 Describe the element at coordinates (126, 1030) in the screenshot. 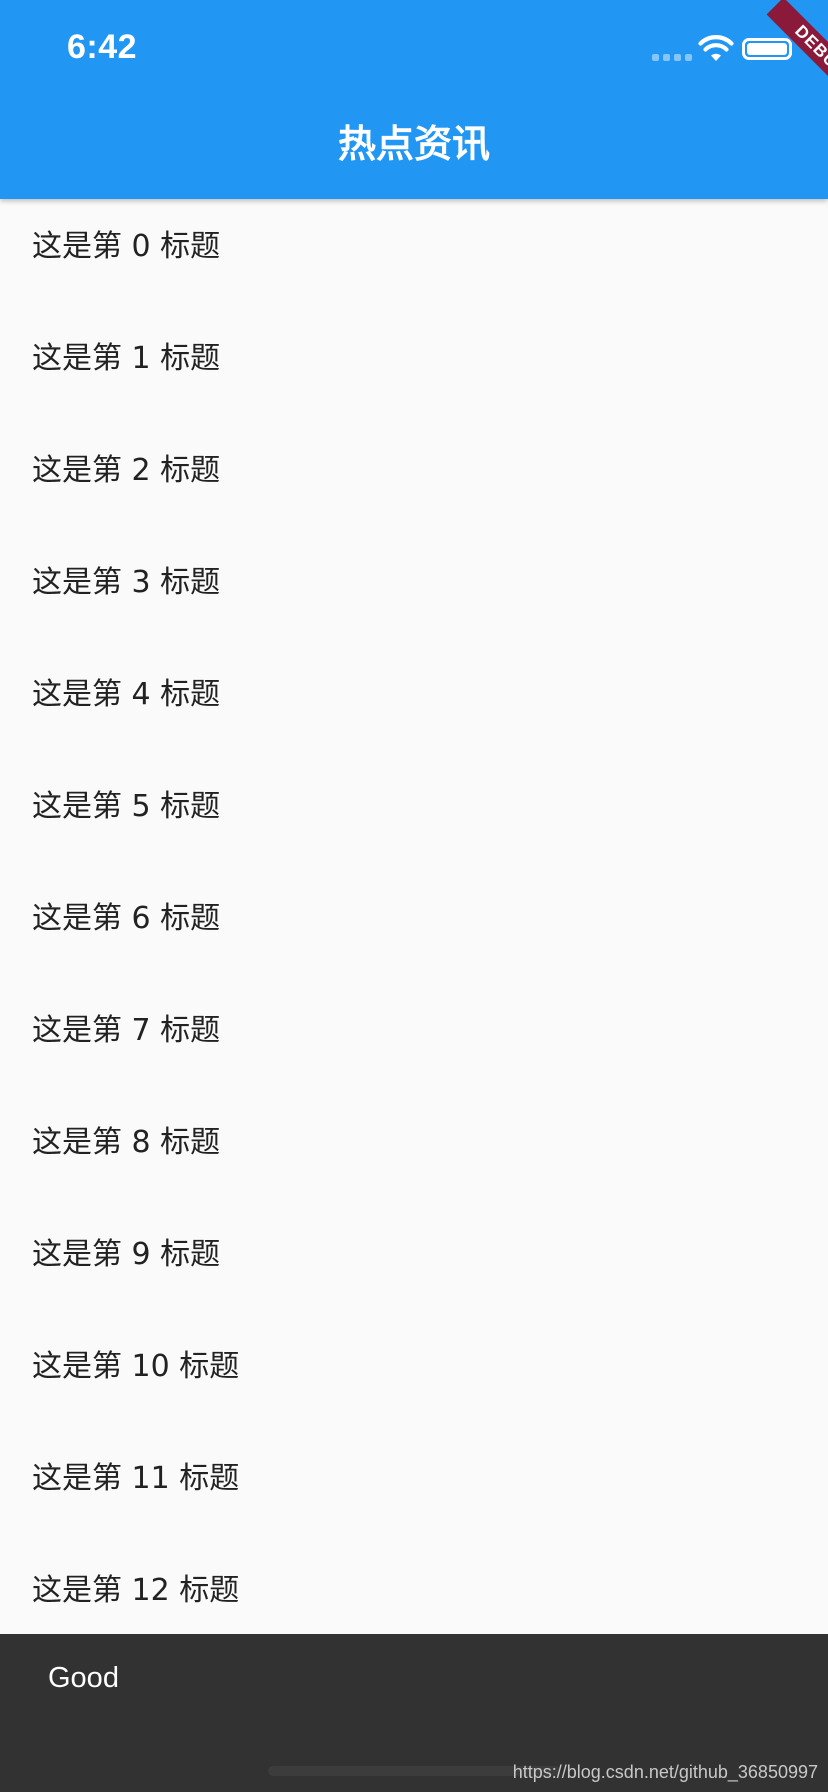

I see `list-item-title: 这是第 7 标题` at that location.